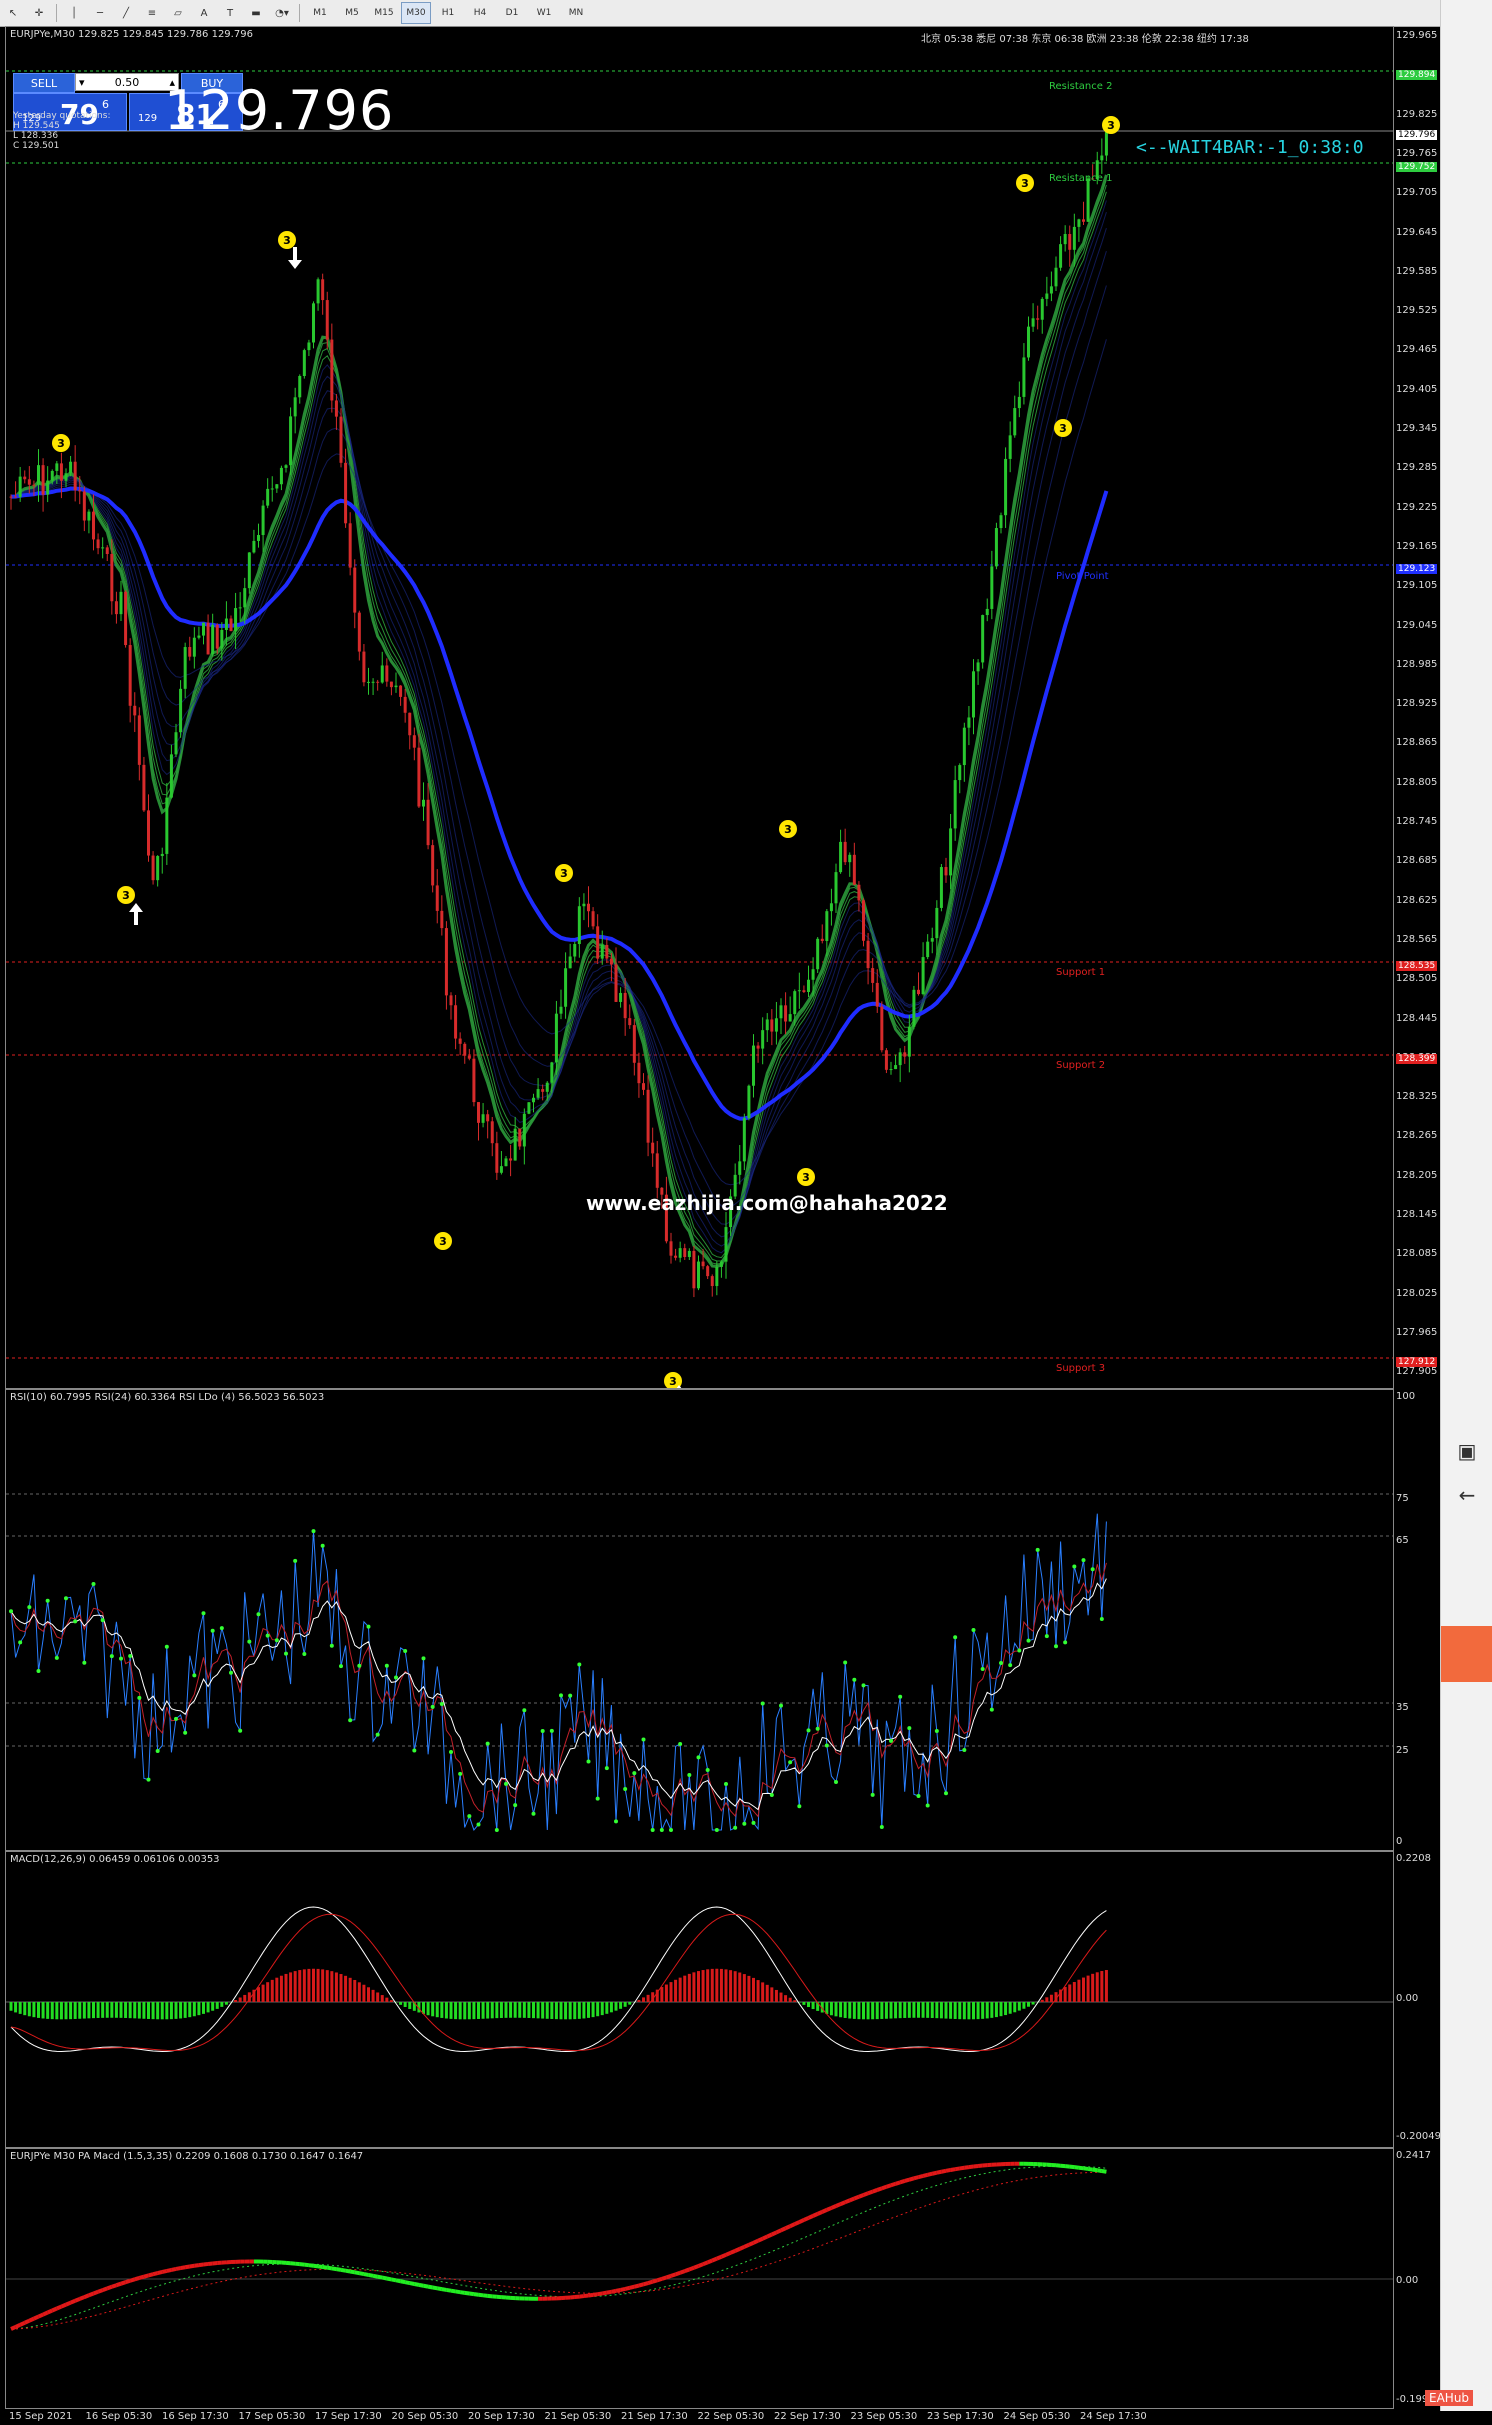 The width and height of the screenshot is (1492, 2425). Describe the element at coordinates (100, 13) in the screenshot. I see `horizontal-line-icon: ─` at that location.